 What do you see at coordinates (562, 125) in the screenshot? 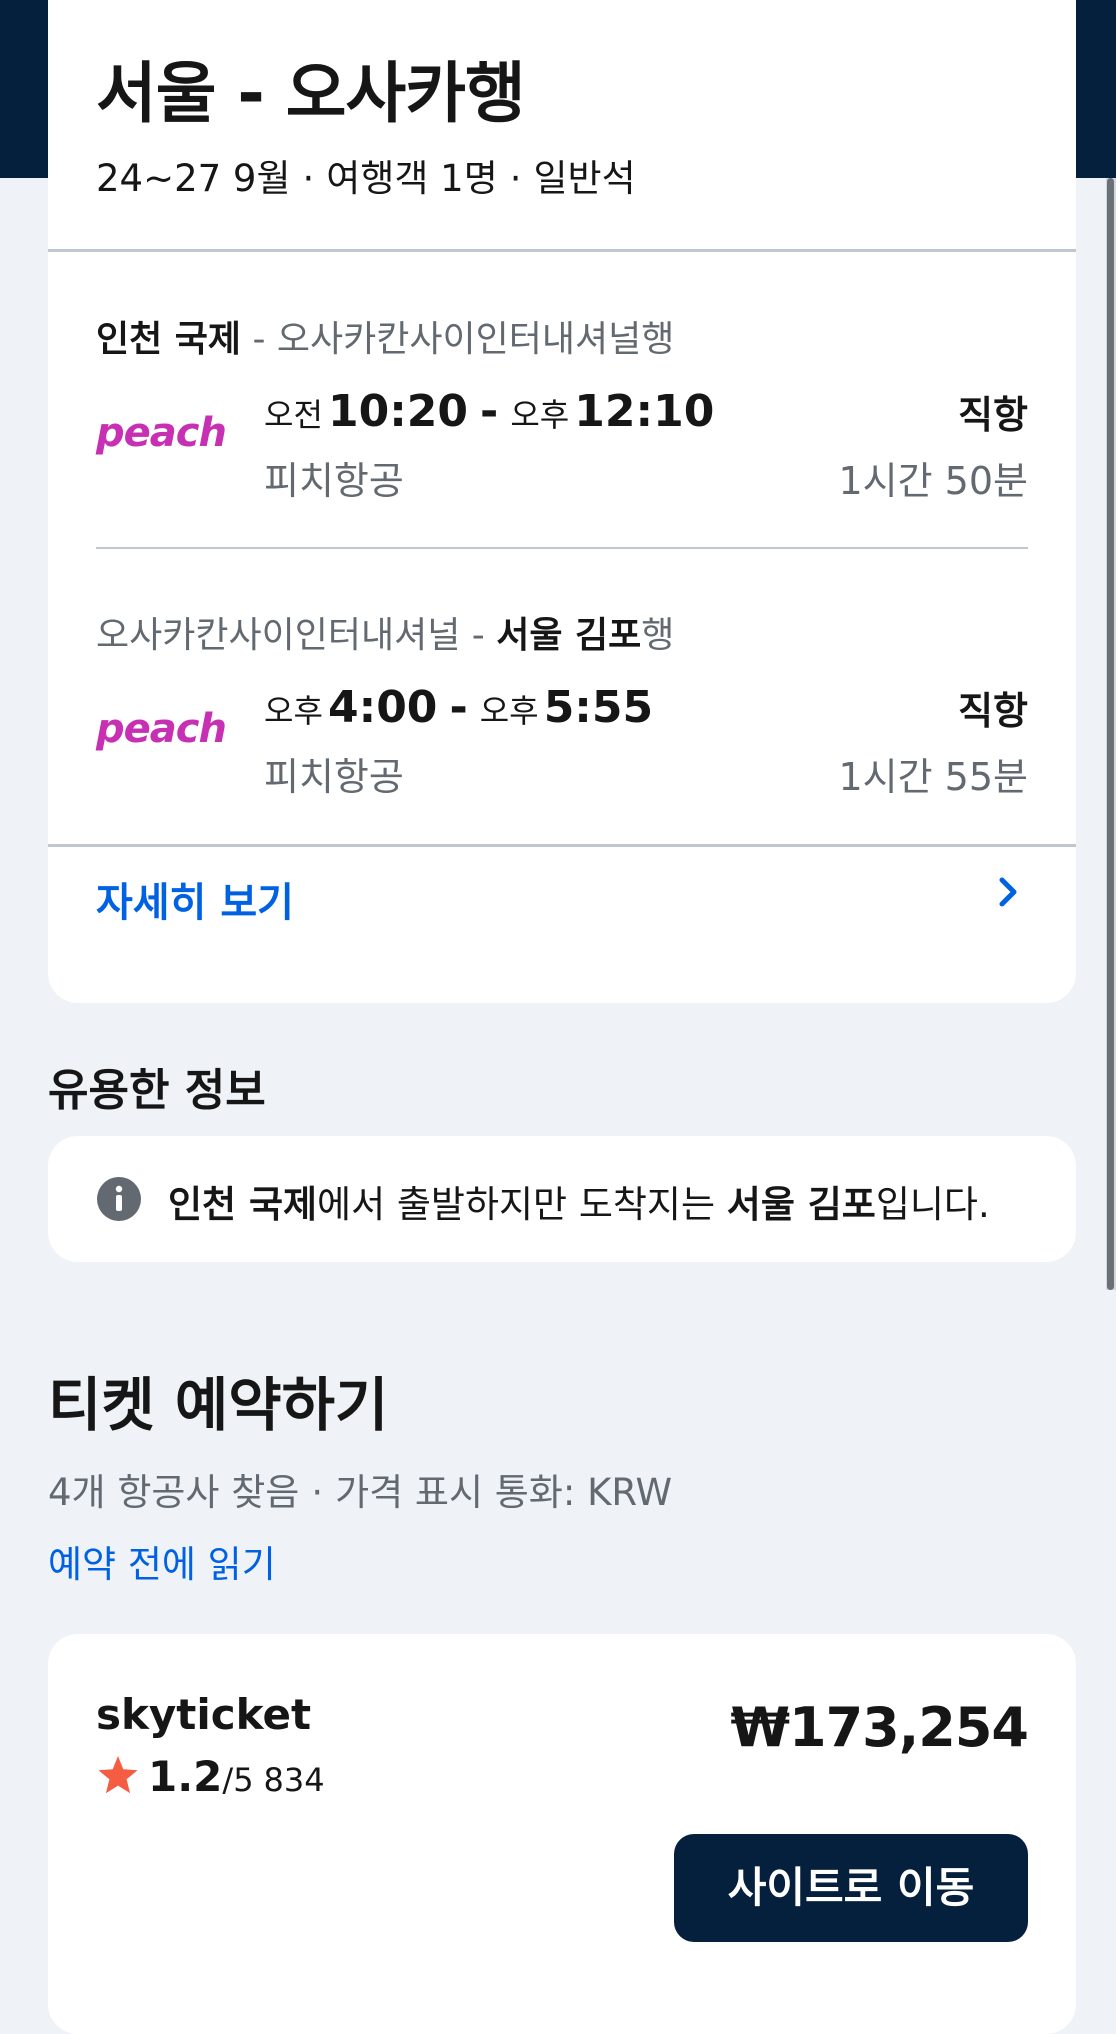
I see `trip-header: 서울 - 오사카행 24~27 9월 · 여행객 1명 · 일반석` at bounding box center [562, 125].